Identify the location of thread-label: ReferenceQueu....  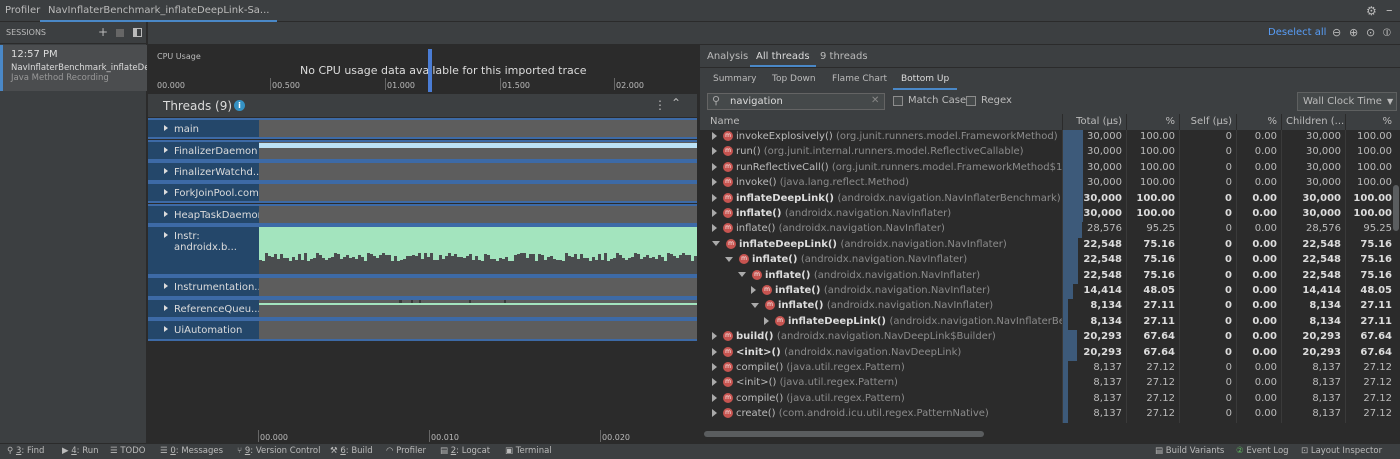
(204, 308).